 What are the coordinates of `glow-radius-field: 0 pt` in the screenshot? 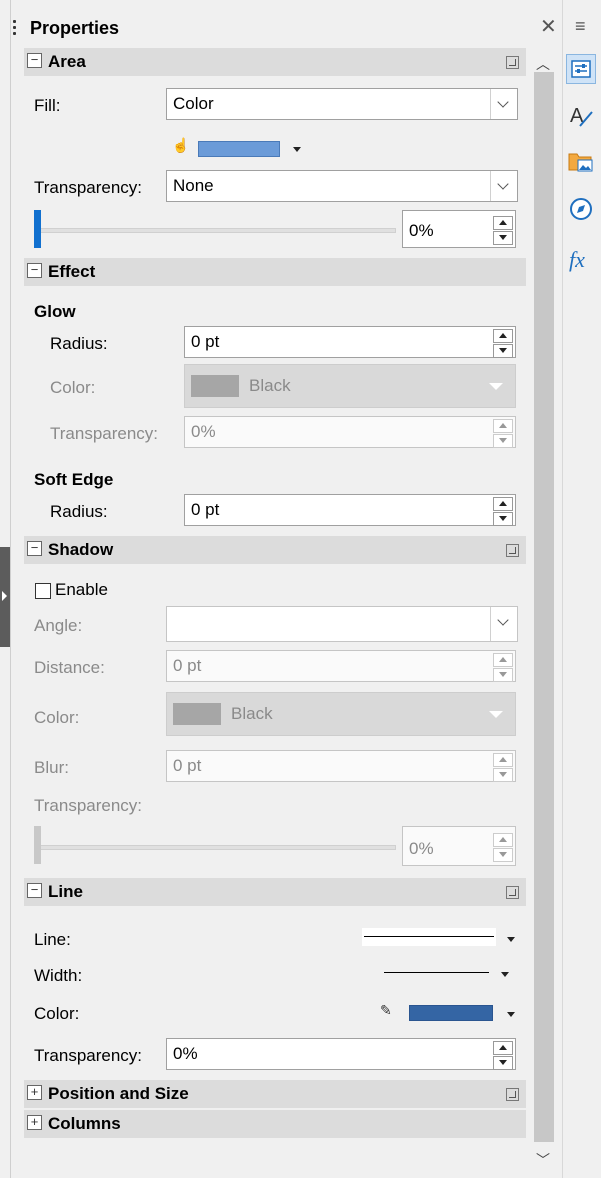 It's located at (350, 342).